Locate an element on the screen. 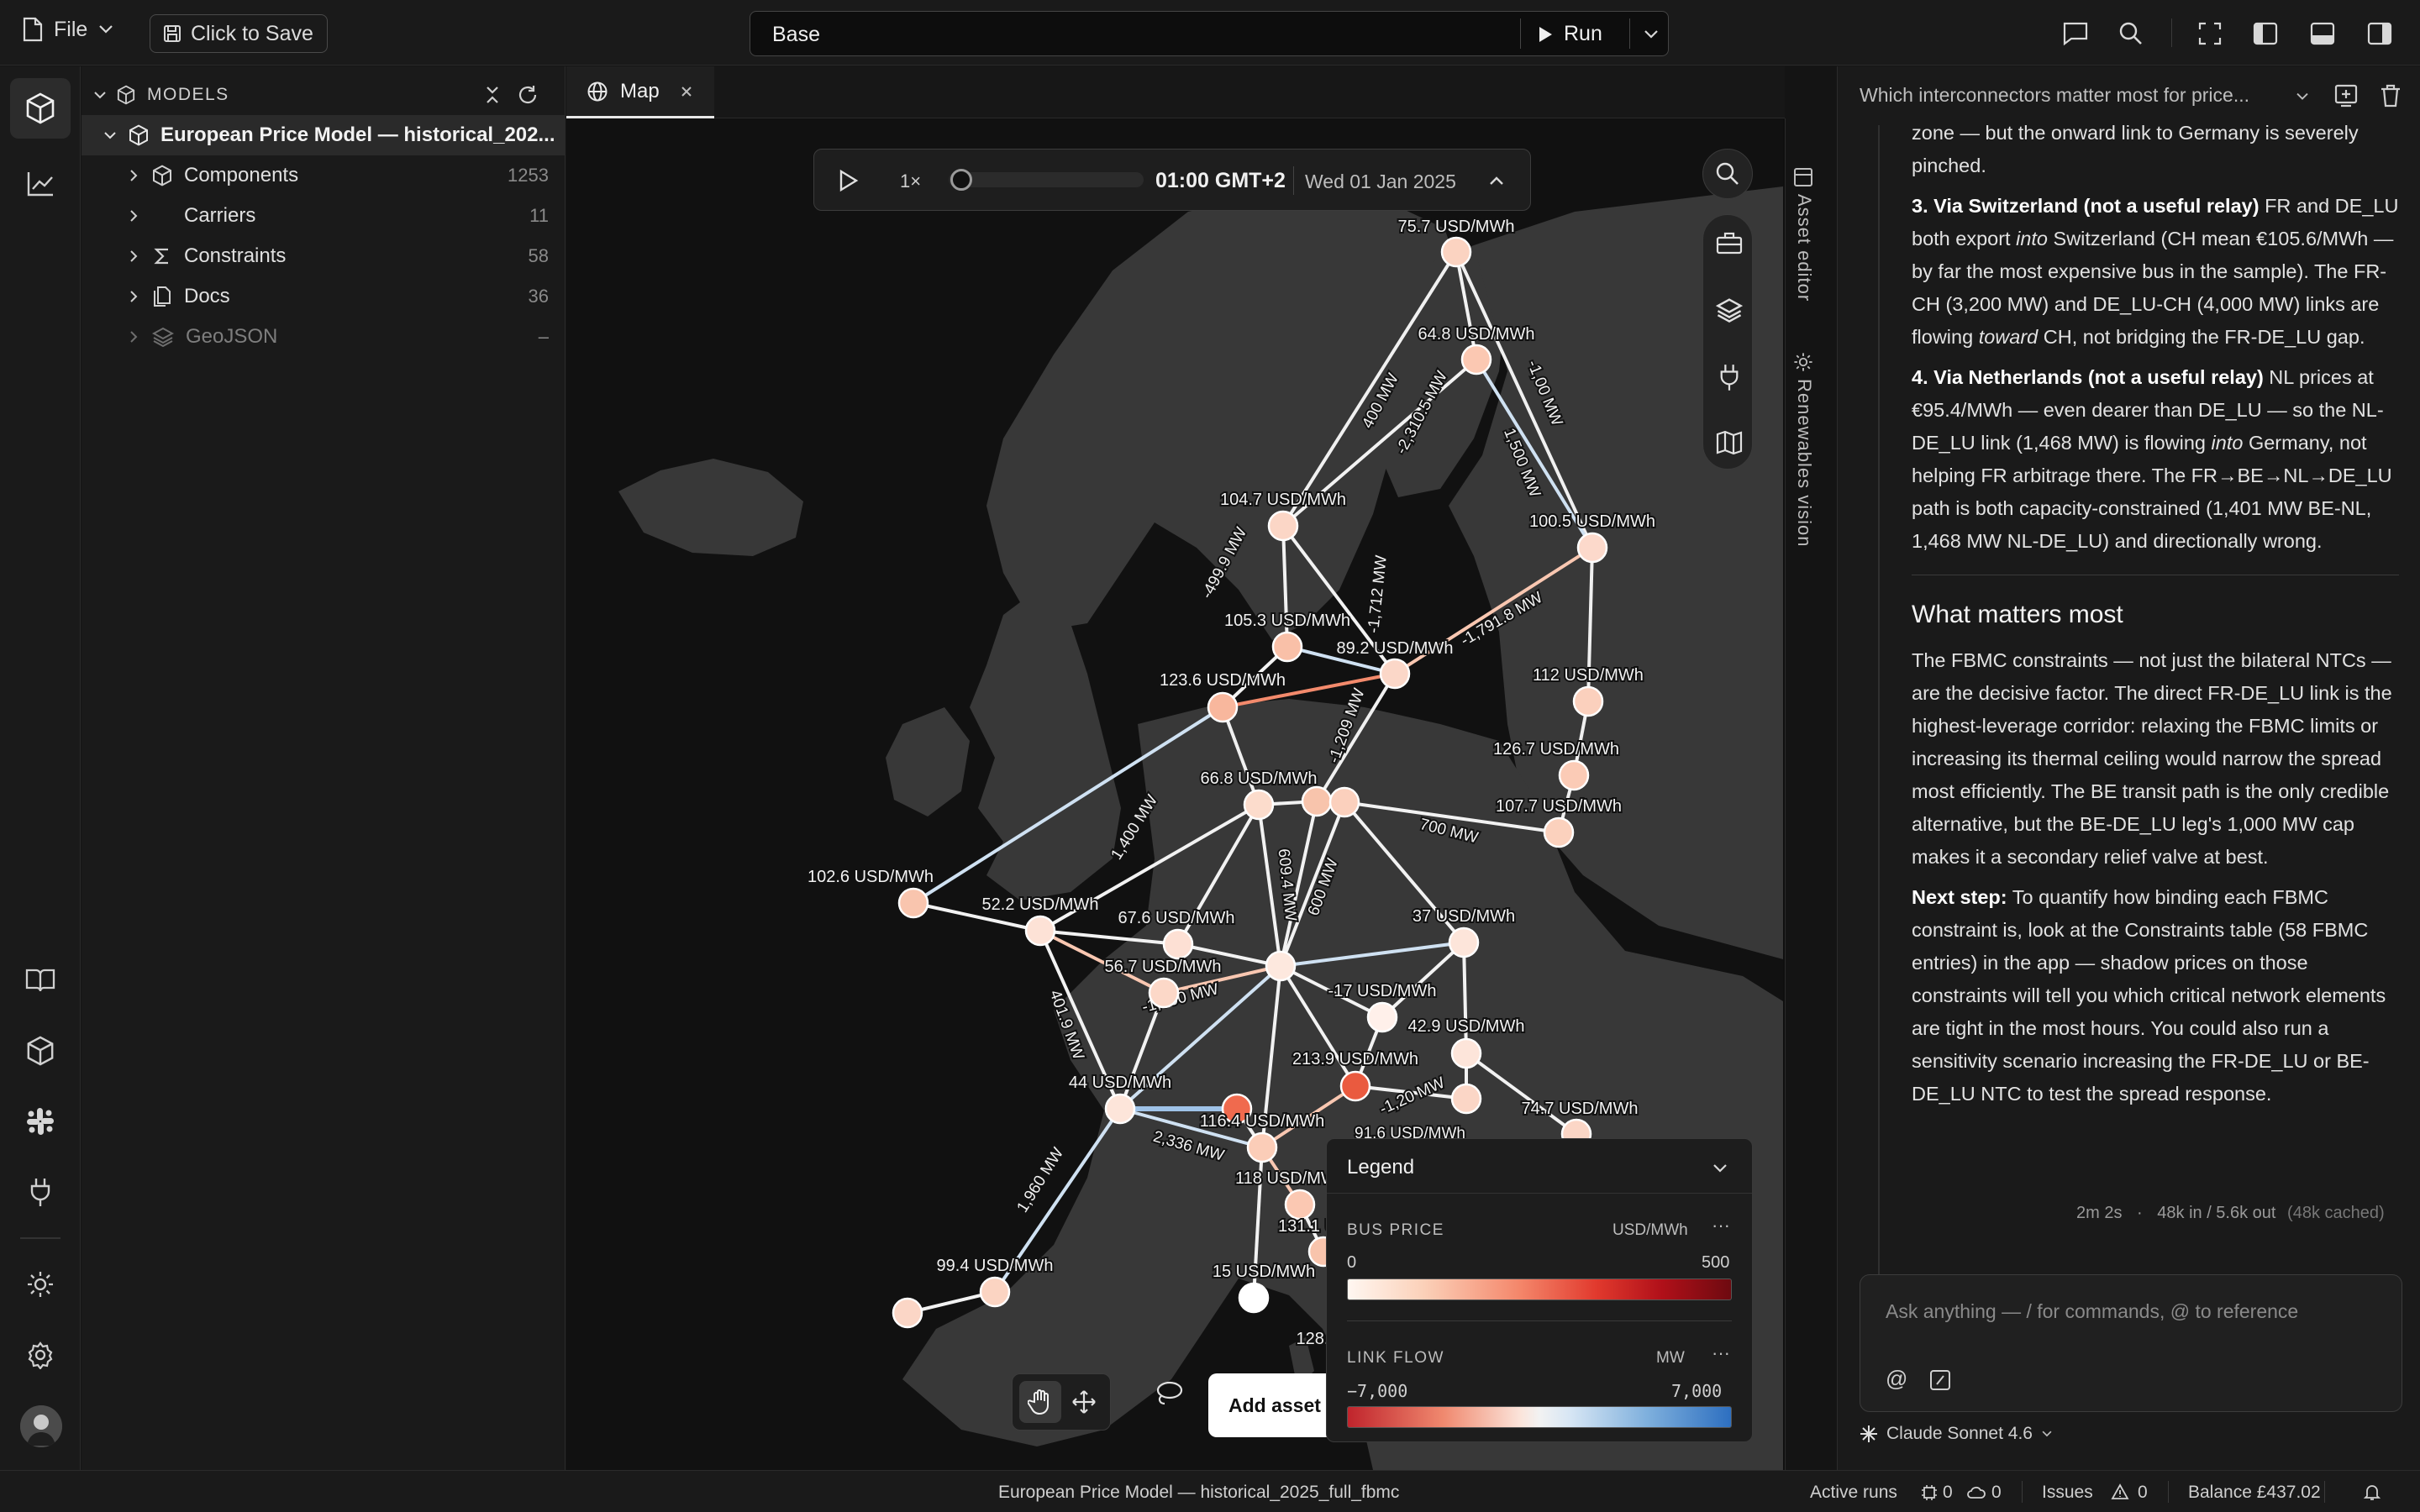 This screenshot has height=1512, width=2420. rail-settings-button is located at coordinates (40, 1355).